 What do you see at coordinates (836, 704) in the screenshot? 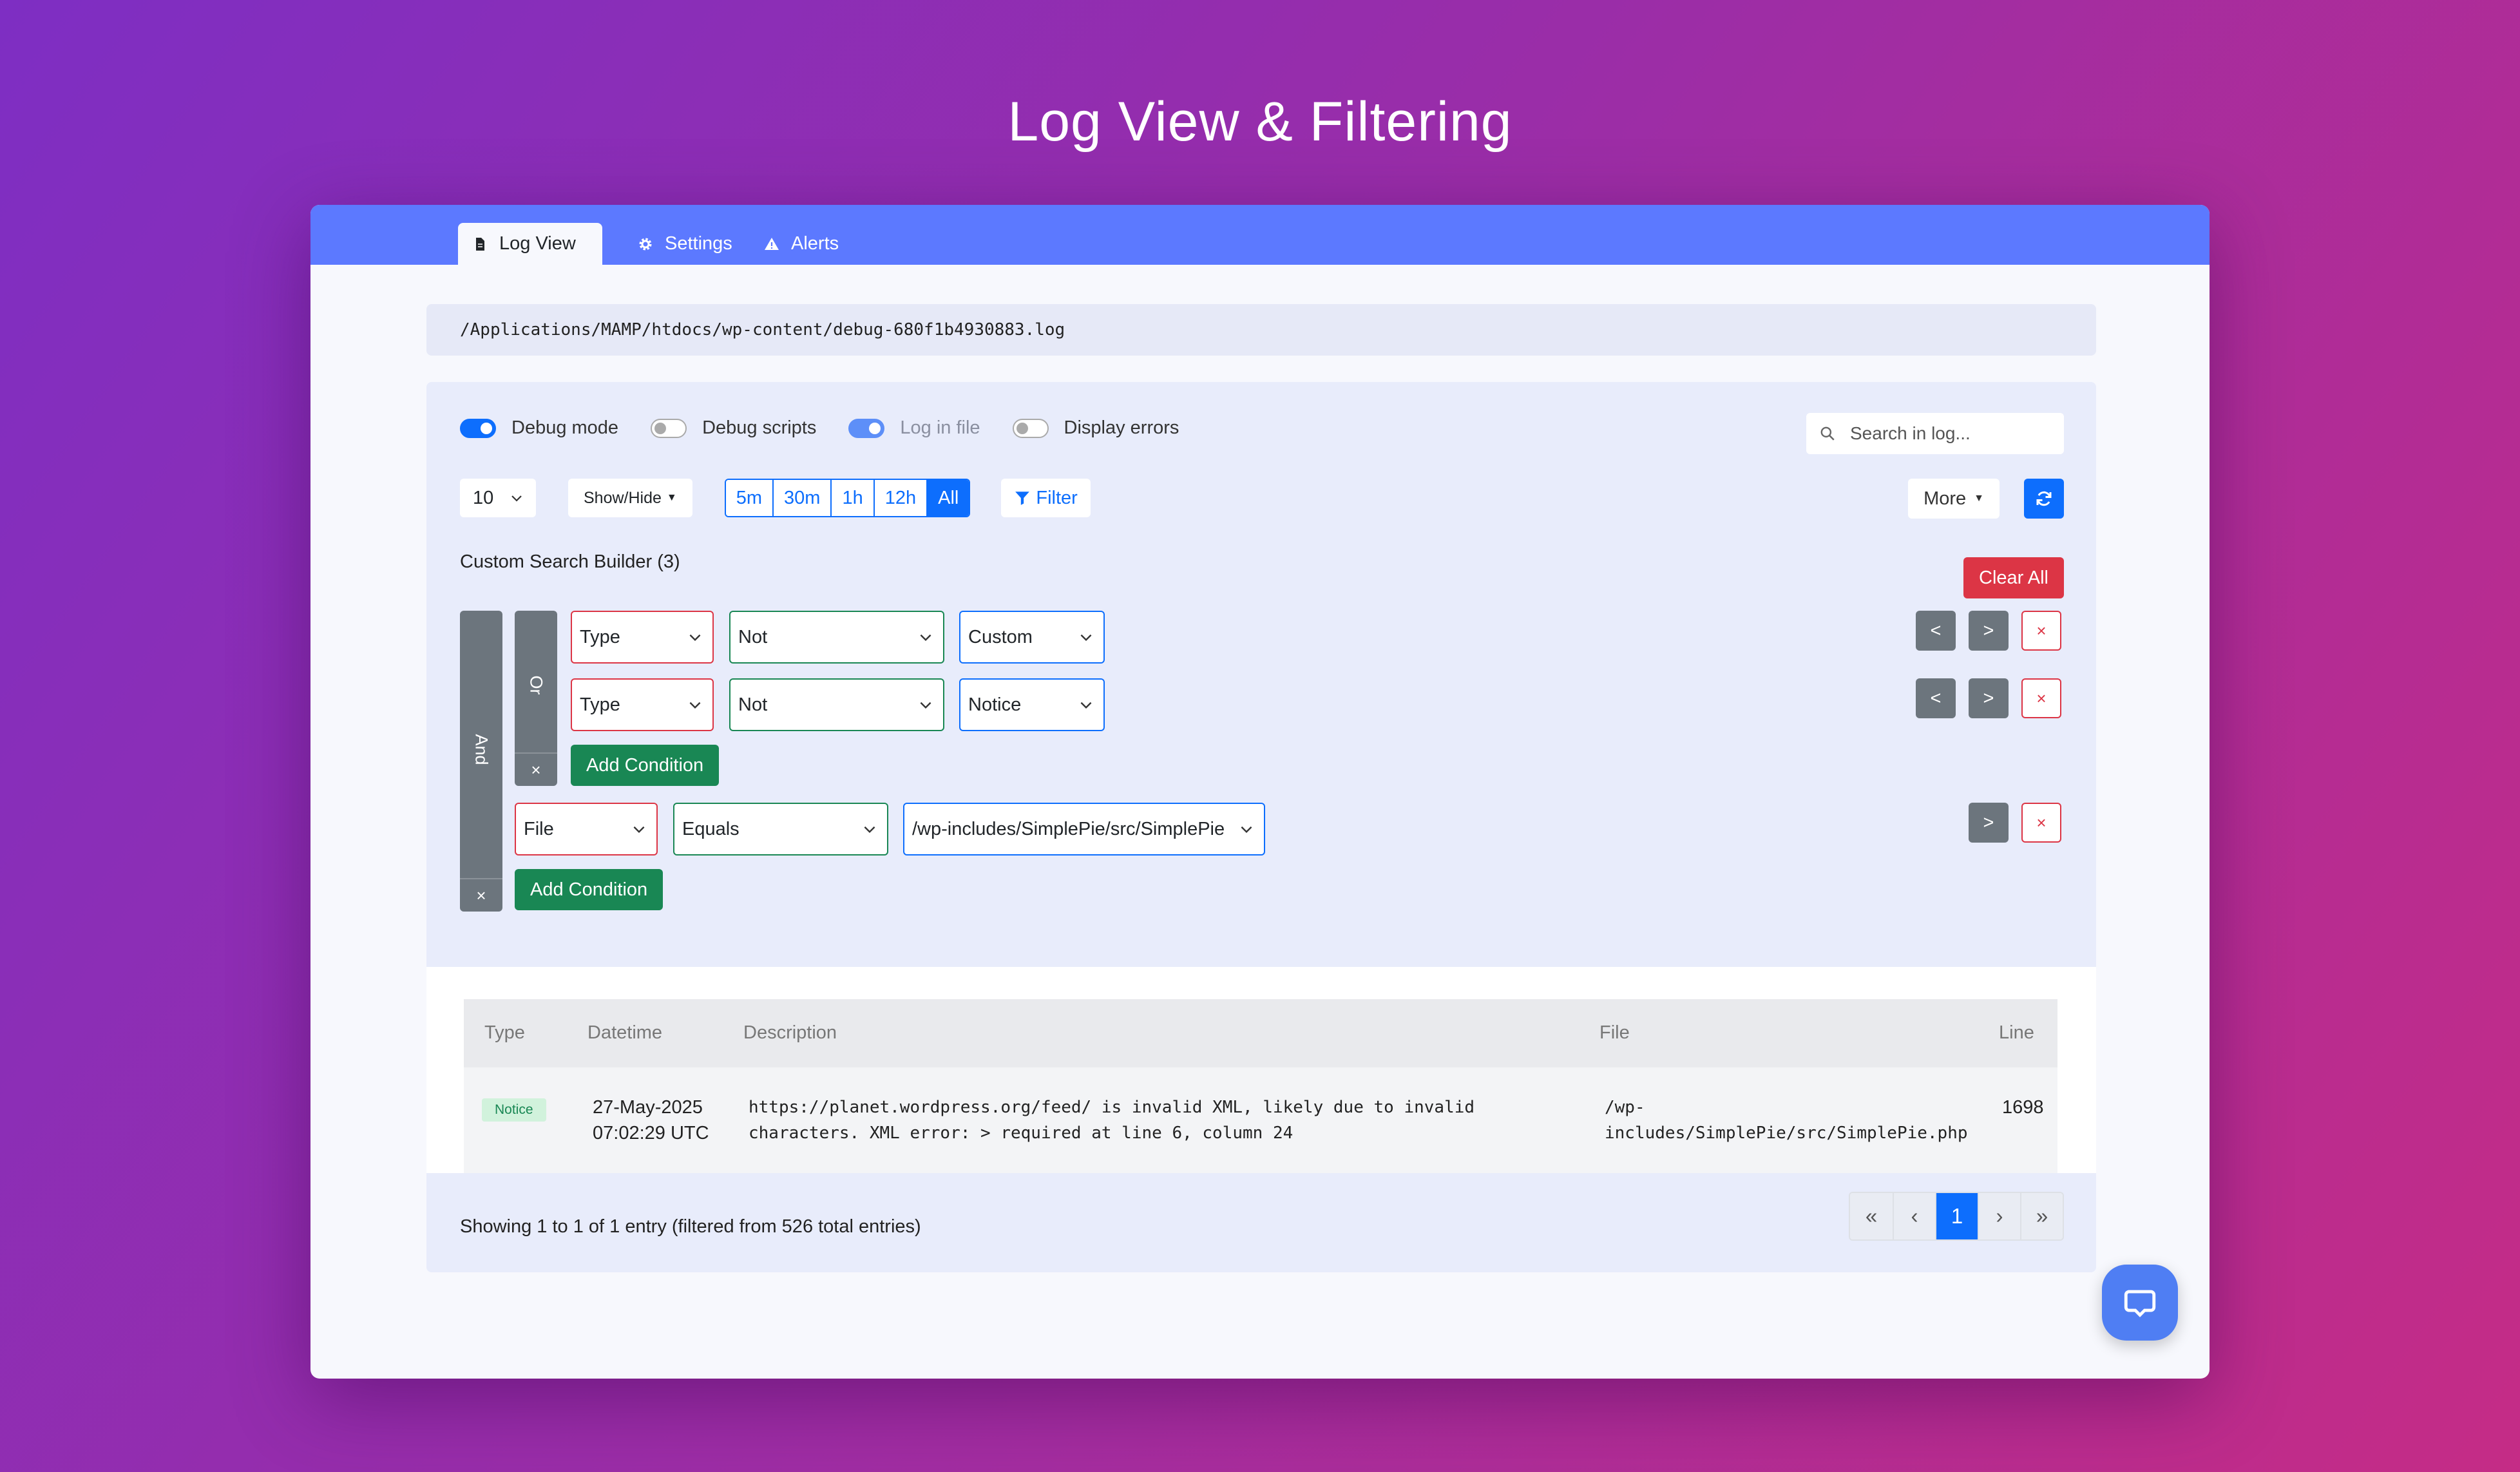
I see `condition-2-operator-select: Not` at bounding box center [836, 704].